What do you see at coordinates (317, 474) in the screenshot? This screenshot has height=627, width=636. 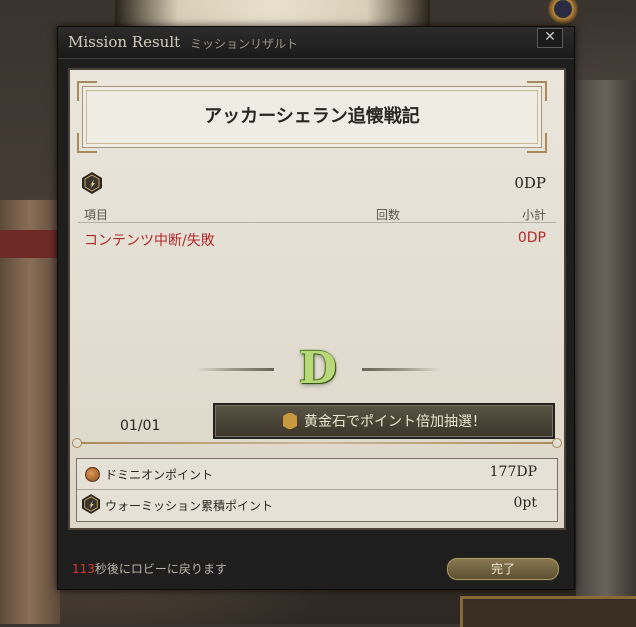 I see `point-row-dominion: ドミニオンポイント 177DP` at bounding box center [317, 474].